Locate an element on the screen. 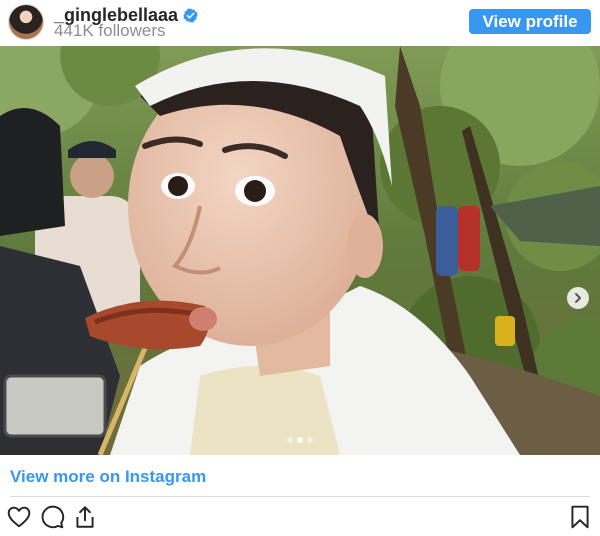  follower-count: 441K followers is located at coordinates (110, 30).